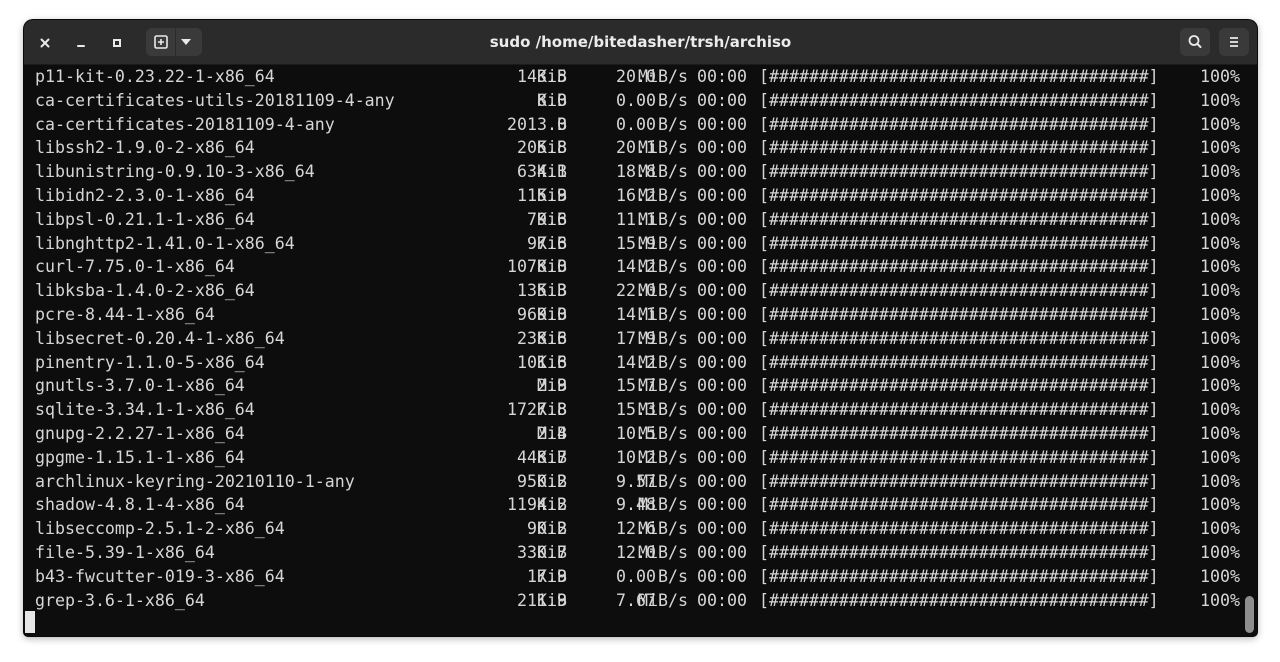  Describe the element at coordinates (81, 43) in the screenshot. I see `minimize-button` at that location.